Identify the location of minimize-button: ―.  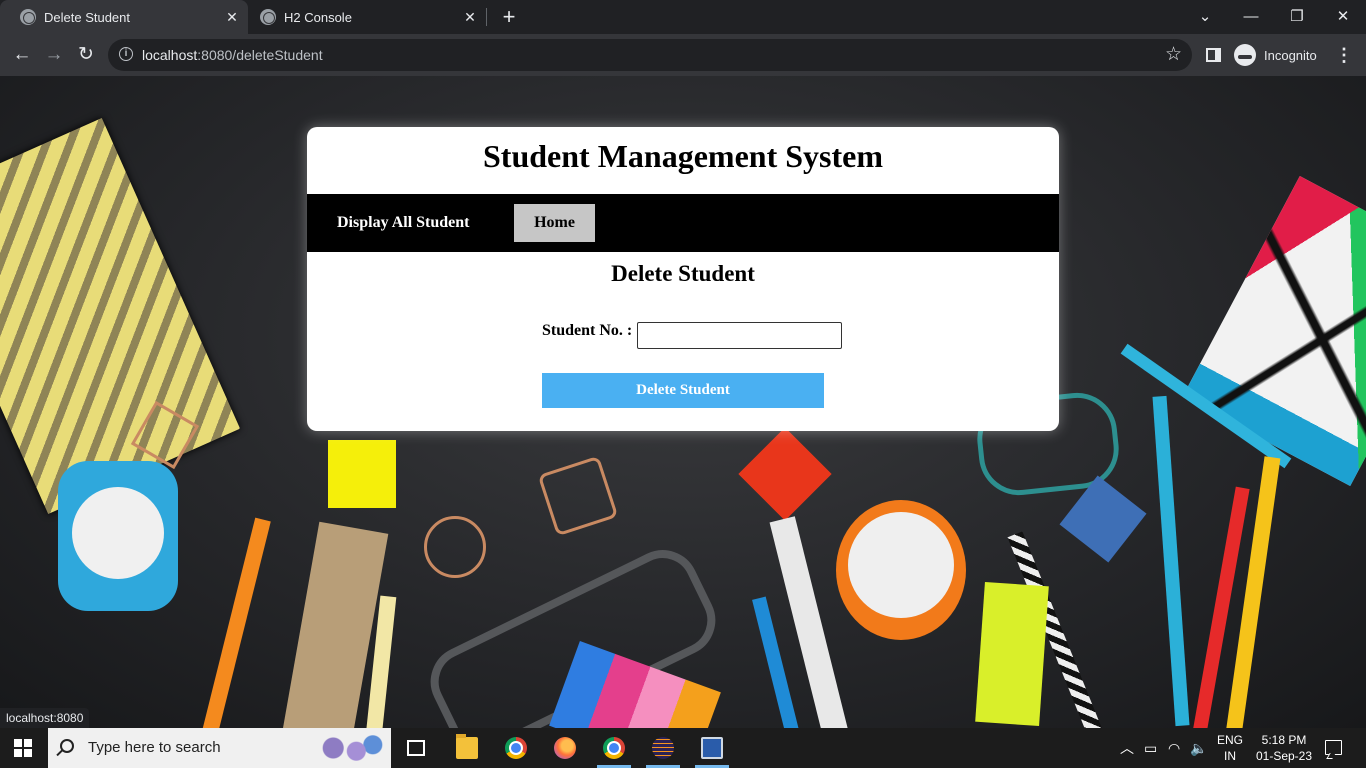
(1251, 17).